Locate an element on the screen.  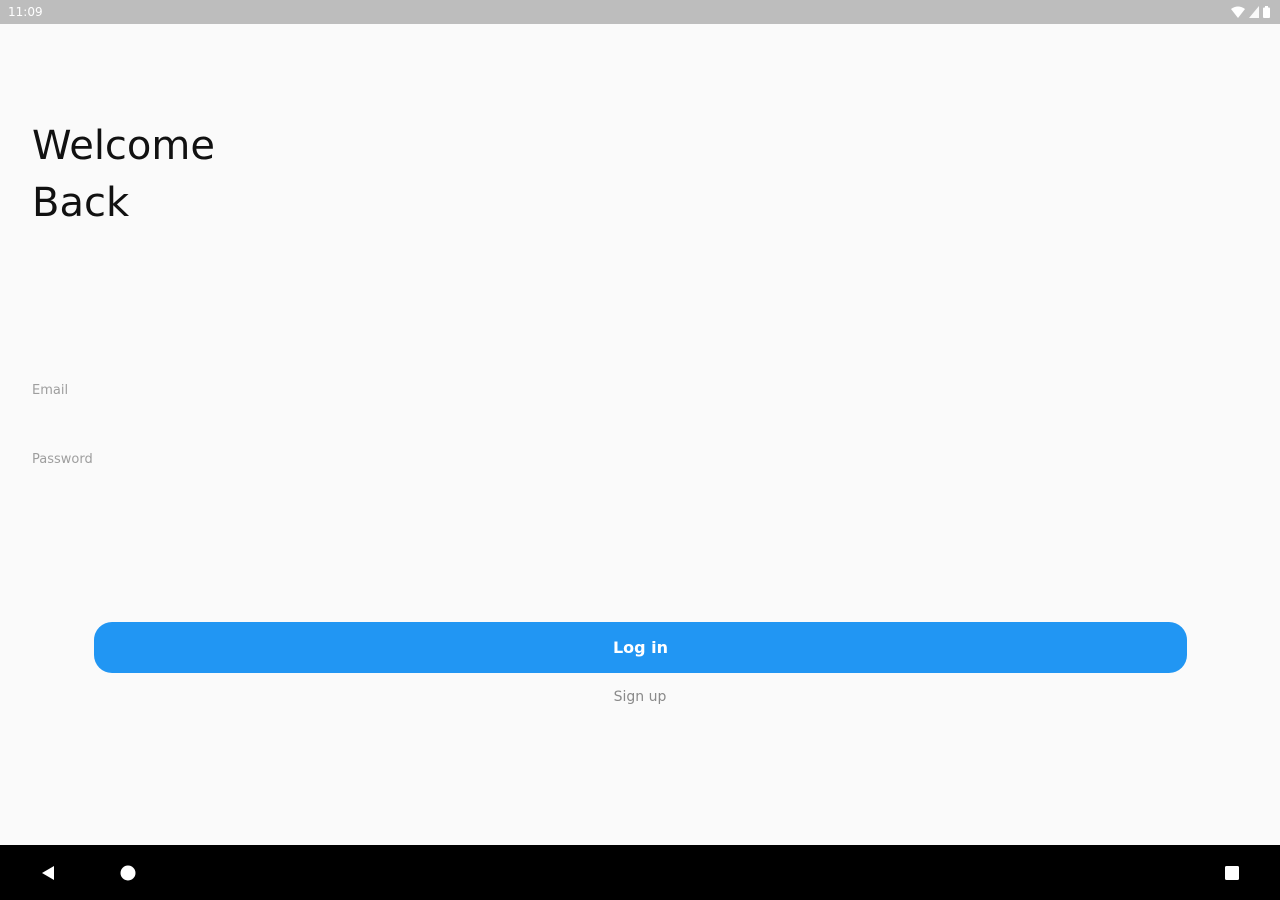
back-icon is located at coordinates (48, 872).